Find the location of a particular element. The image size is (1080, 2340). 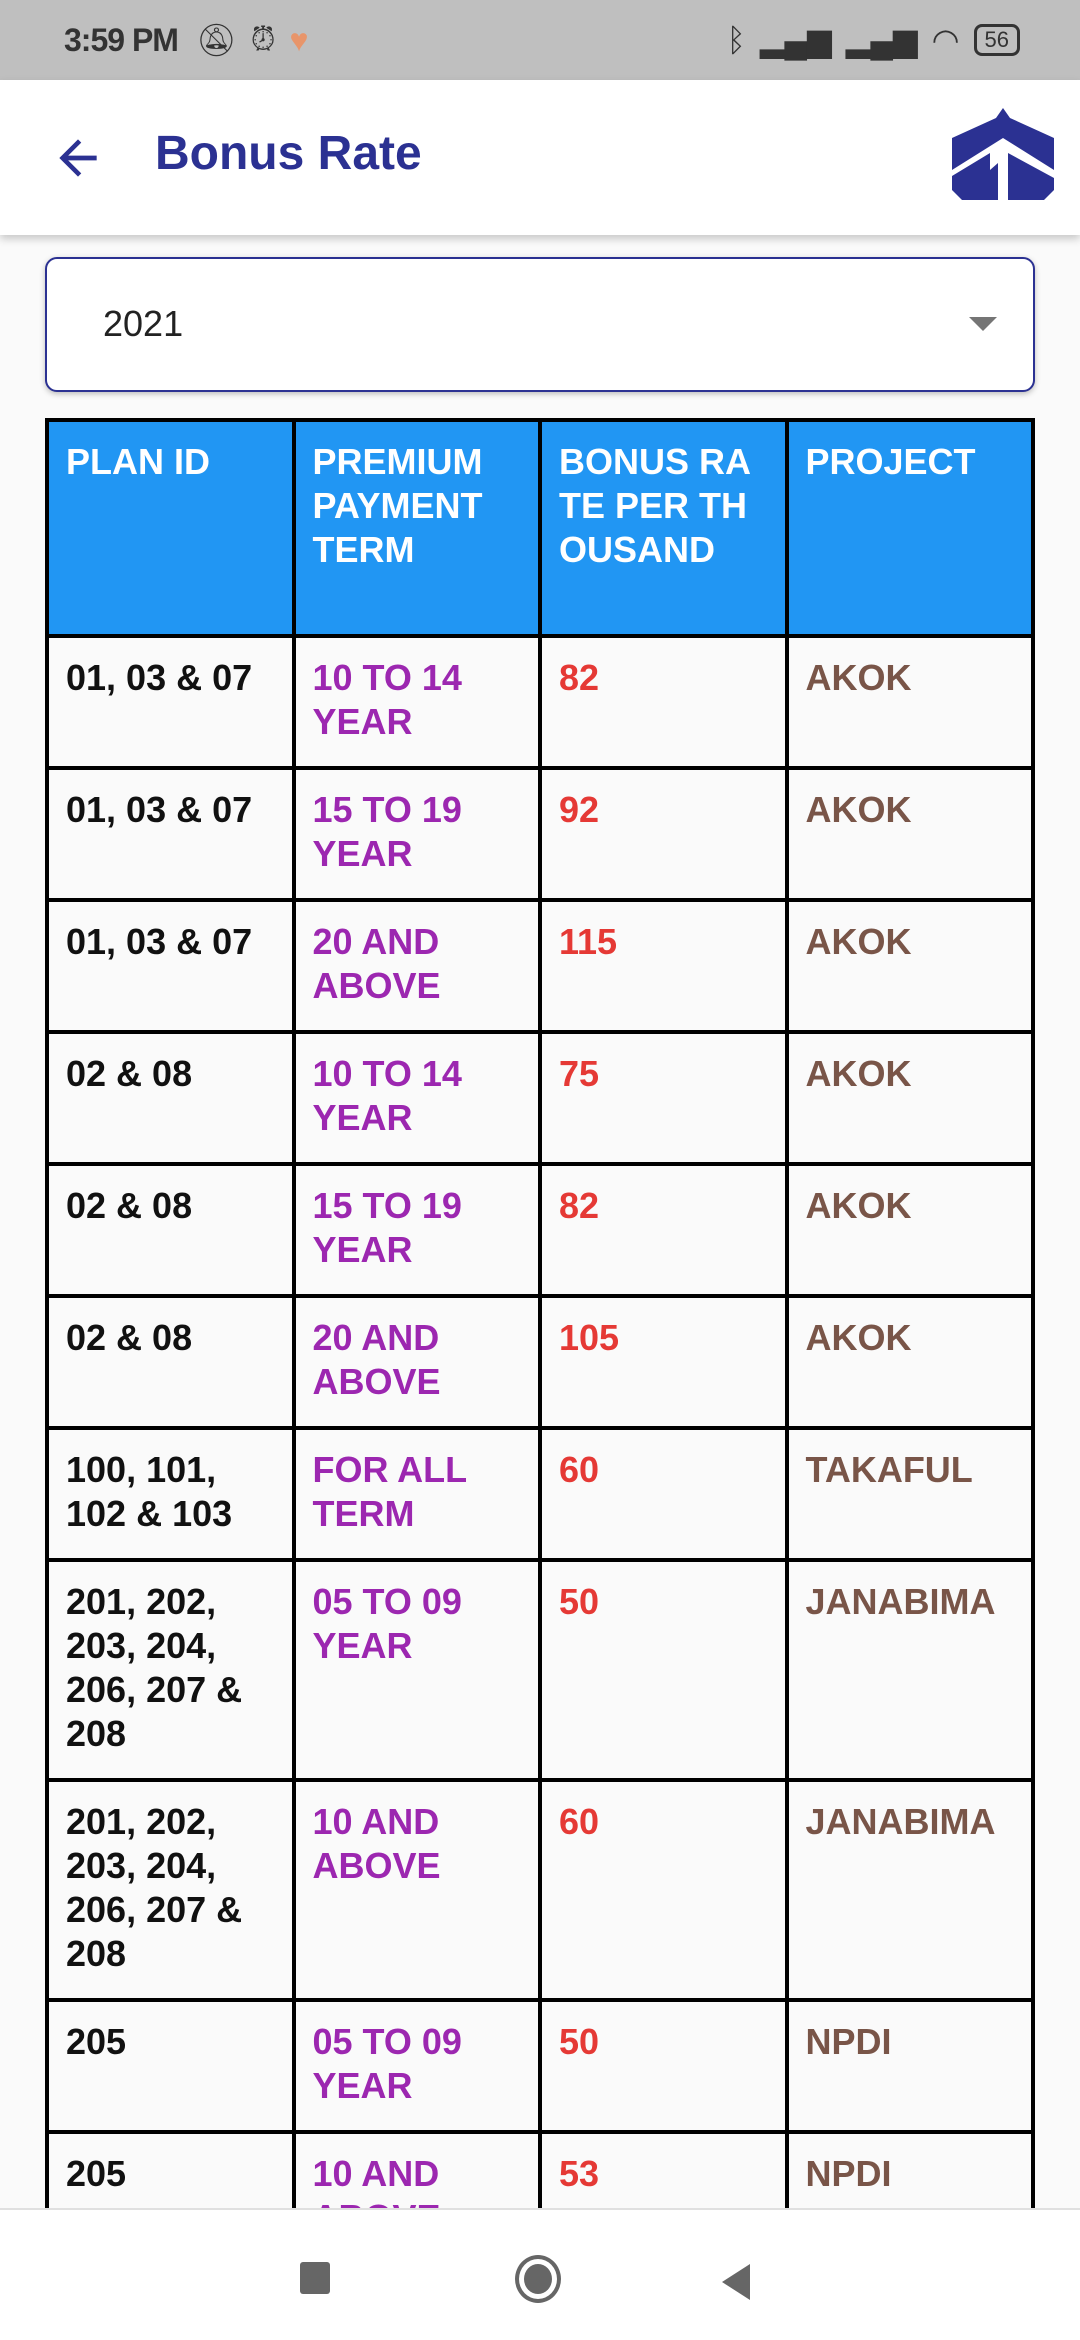

table-row: 100, 101, 102 & 103 FOR ALL TERM 60 TAKAFUL is located at coordinates (540, 1494).